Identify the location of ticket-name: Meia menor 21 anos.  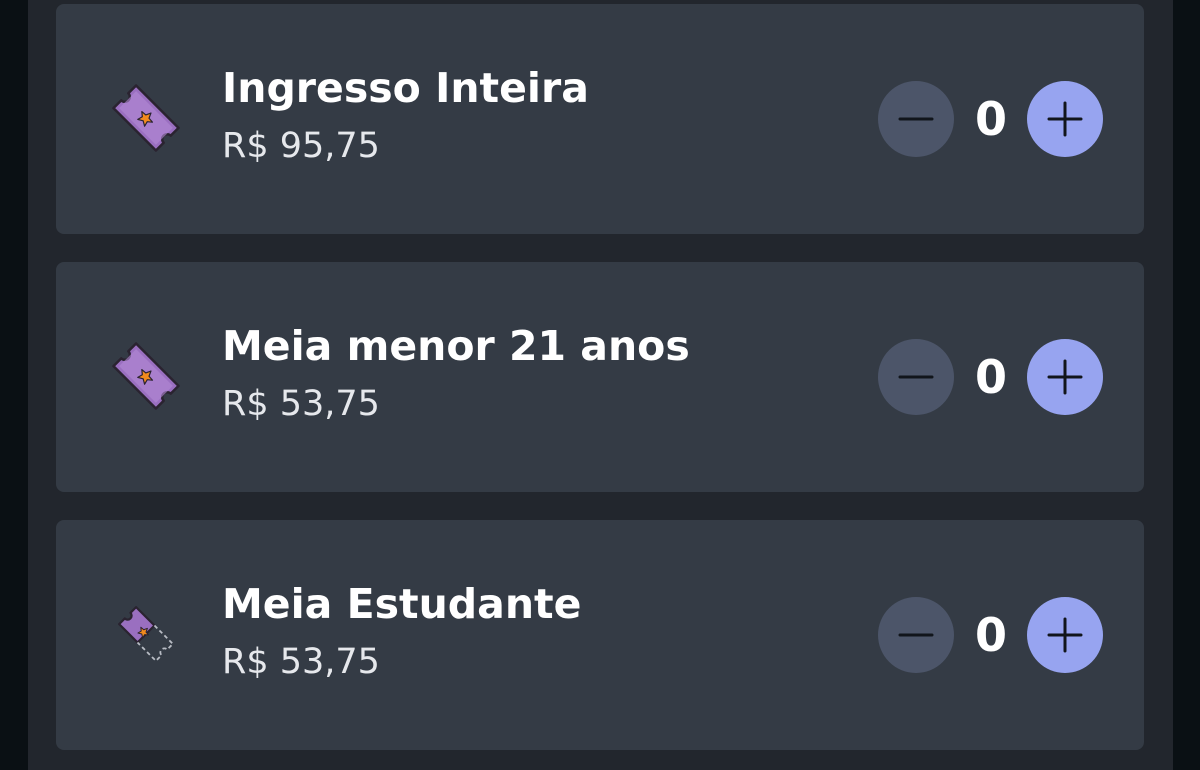
(456, 346).